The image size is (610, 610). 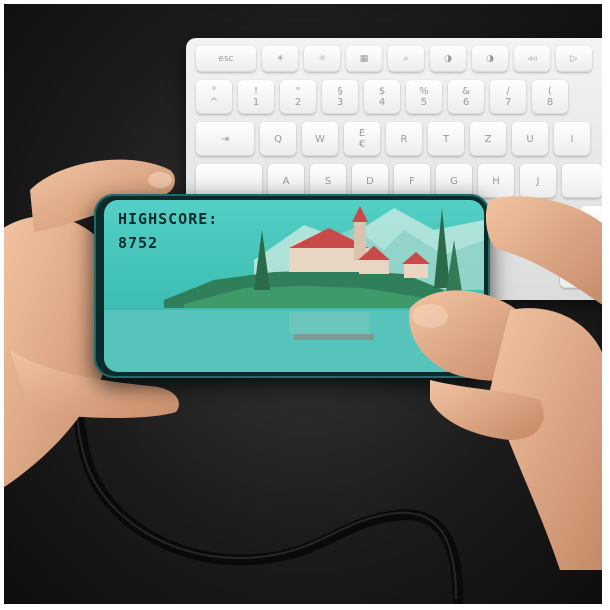 I want to click on frame-left, so click(x=2, y=305).